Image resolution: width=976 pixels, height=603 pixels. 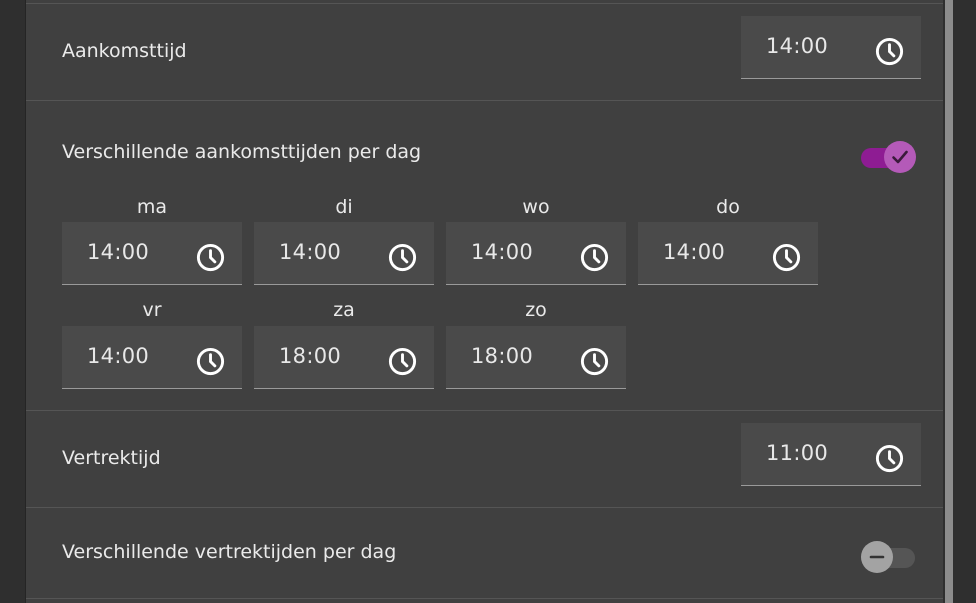 What do you see at coordinates (344, 357) in the screenshot?
I see `day-time-input-za: 18:00` at bounding box center [344, 357].